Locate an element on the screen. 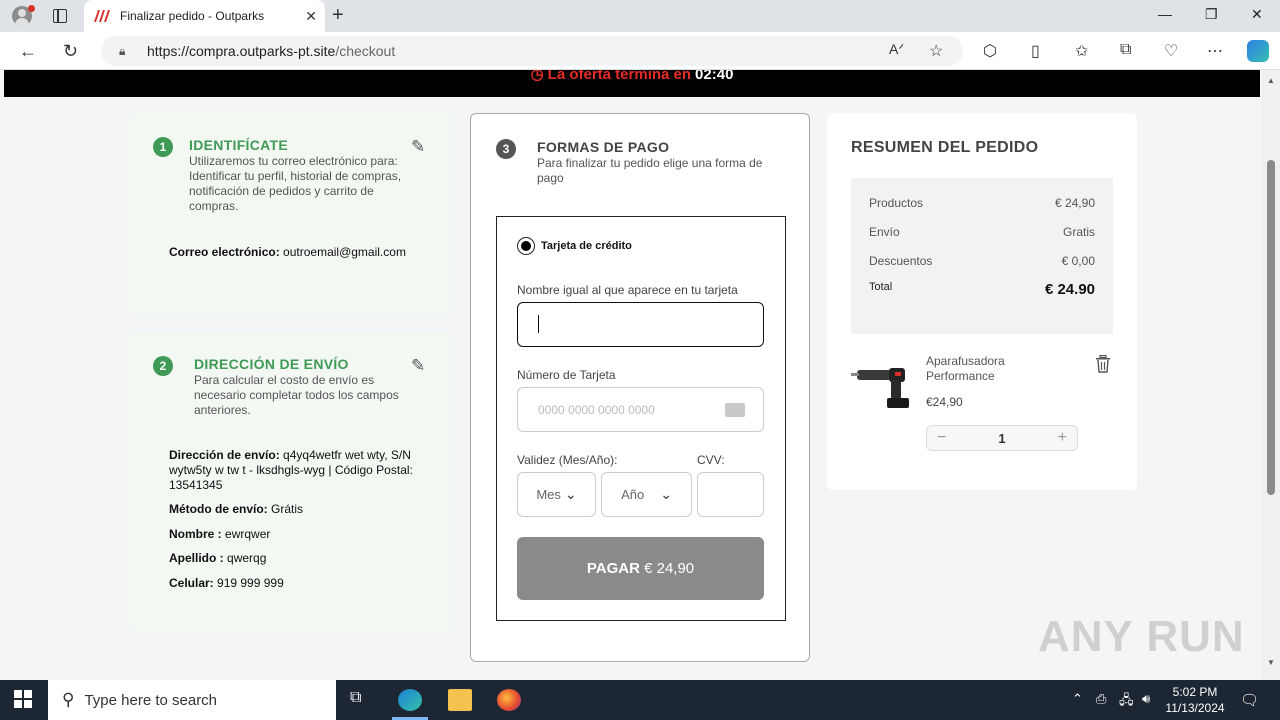  summary-row-label: Envío is located at coordinates (884, 232).